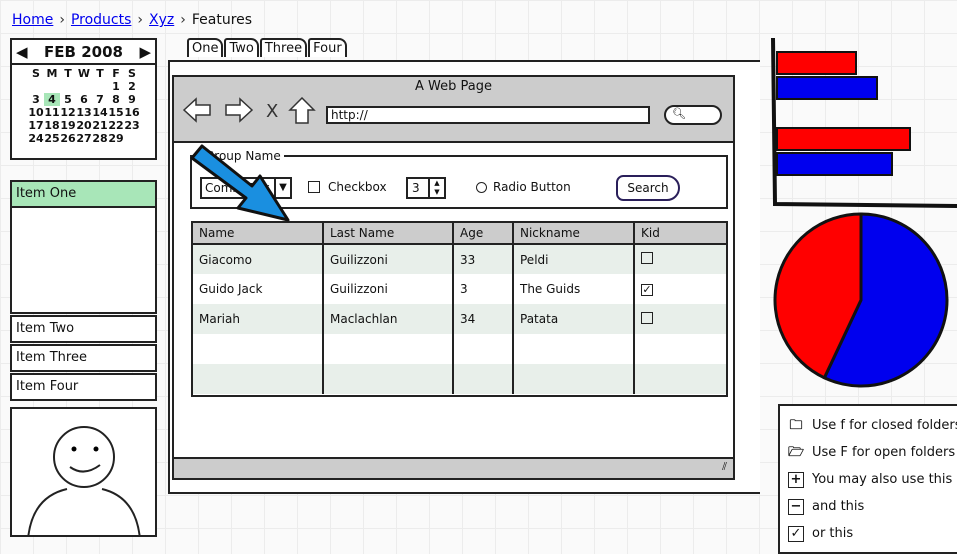 The width and height of the screenshot is (957, 554). Describe the element at coordinates (52, 99) in the screenshot. I see `calendar-day: 4` at that location.